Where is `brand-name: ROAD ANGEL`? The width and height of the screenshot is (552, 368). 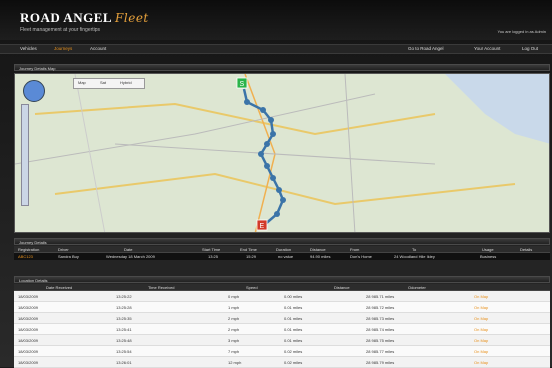 brand-name: ROAD ANGEL is located at coordinates (66, 17).